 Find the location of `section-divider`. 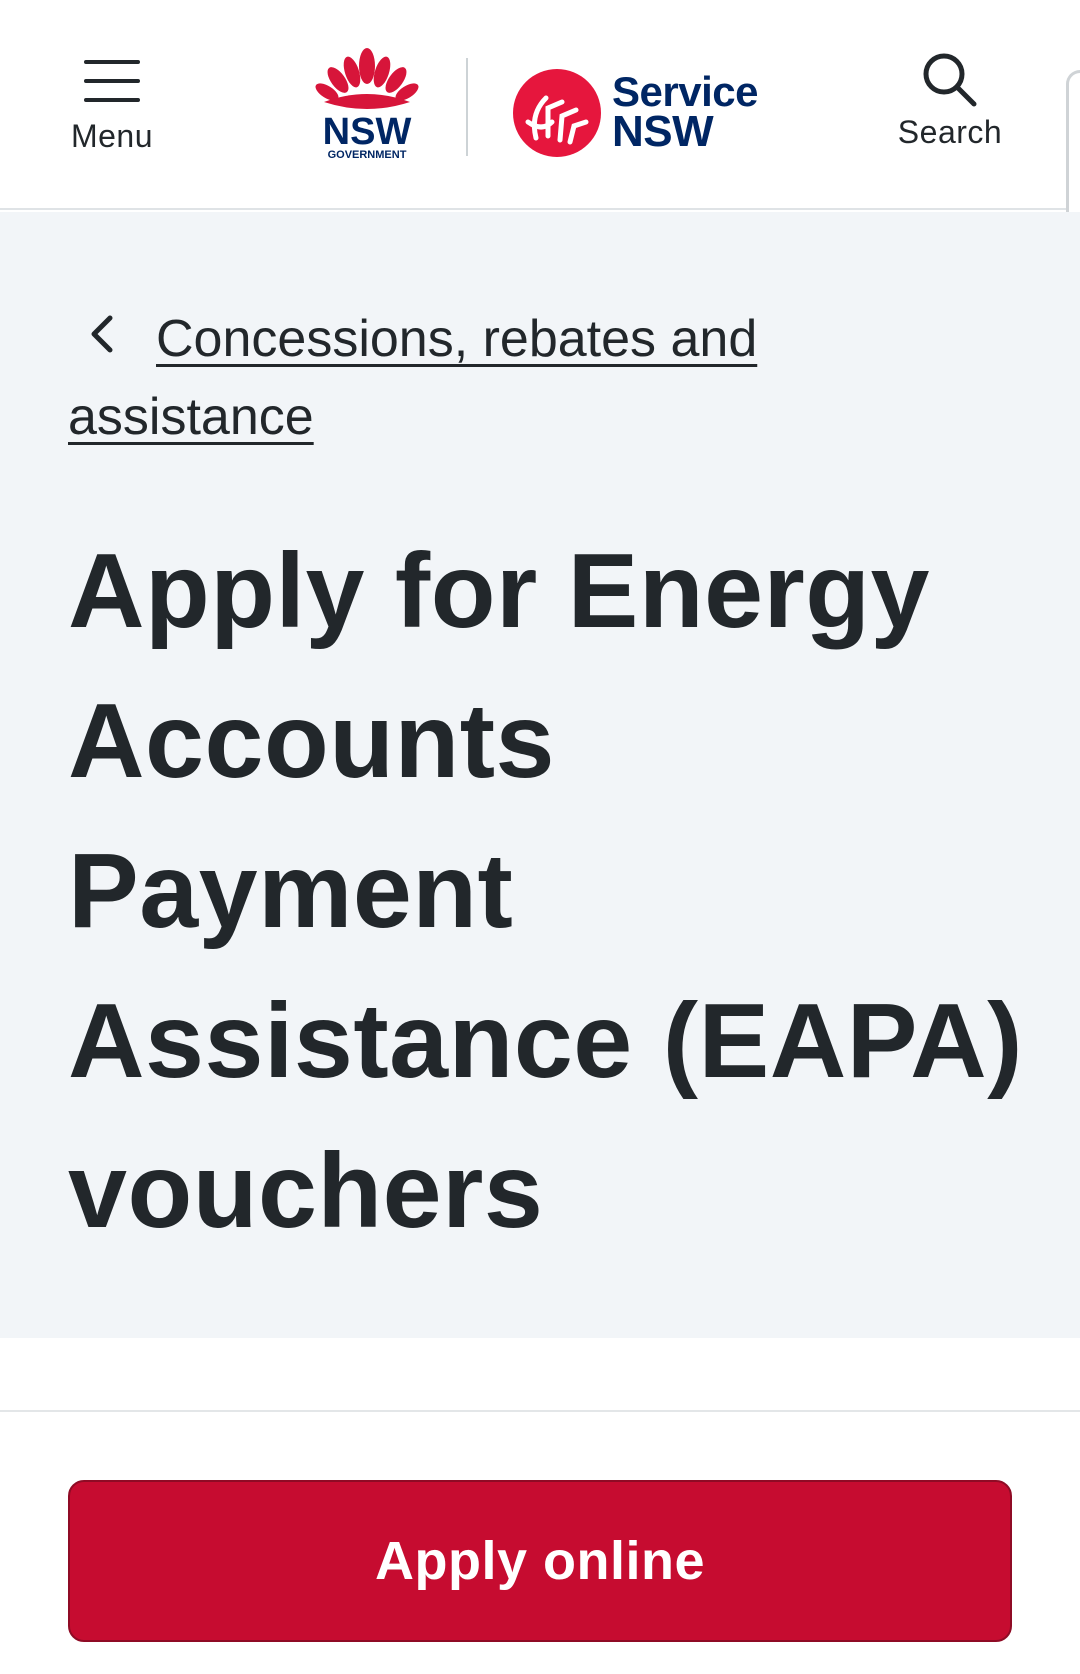

section-divider is located at coordinates (540, 1411).